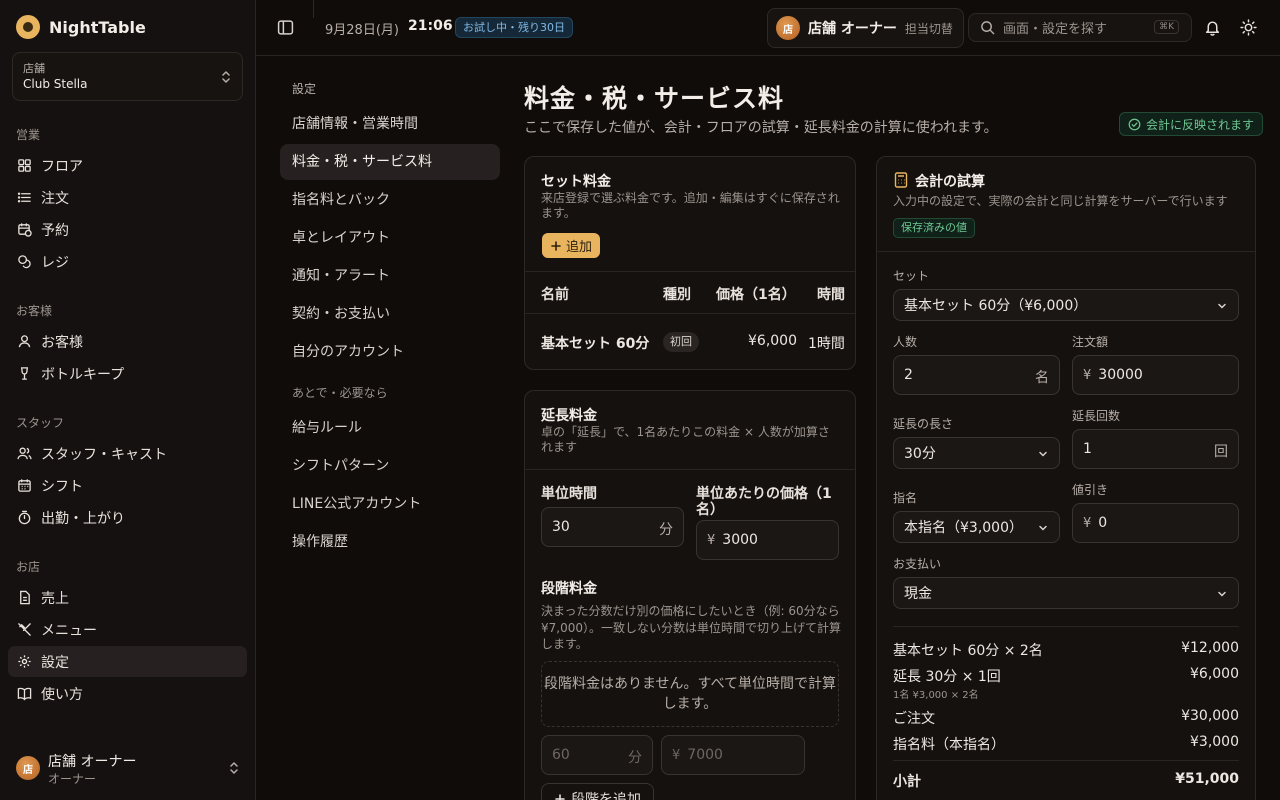 The width and height of the screenshot is (1280, 800). I want to click on people-value: 2, so click(908, 375).